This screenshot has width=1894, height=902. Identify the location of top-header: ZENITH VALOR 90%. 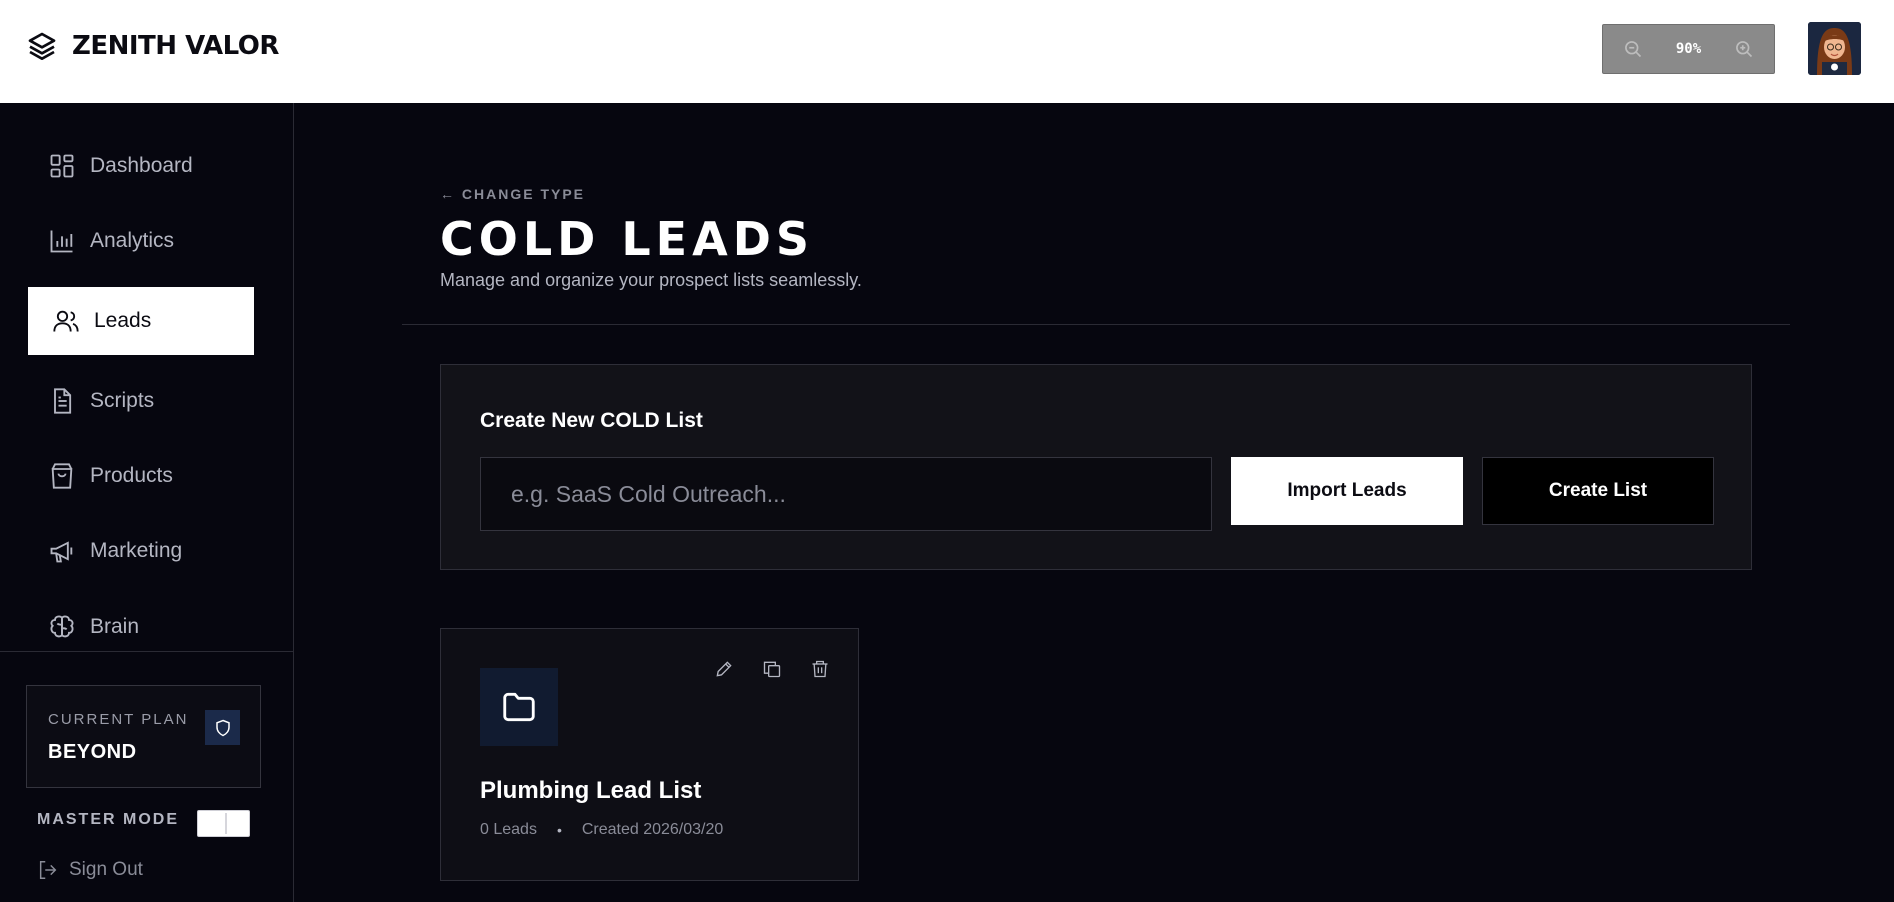
(947, 51).